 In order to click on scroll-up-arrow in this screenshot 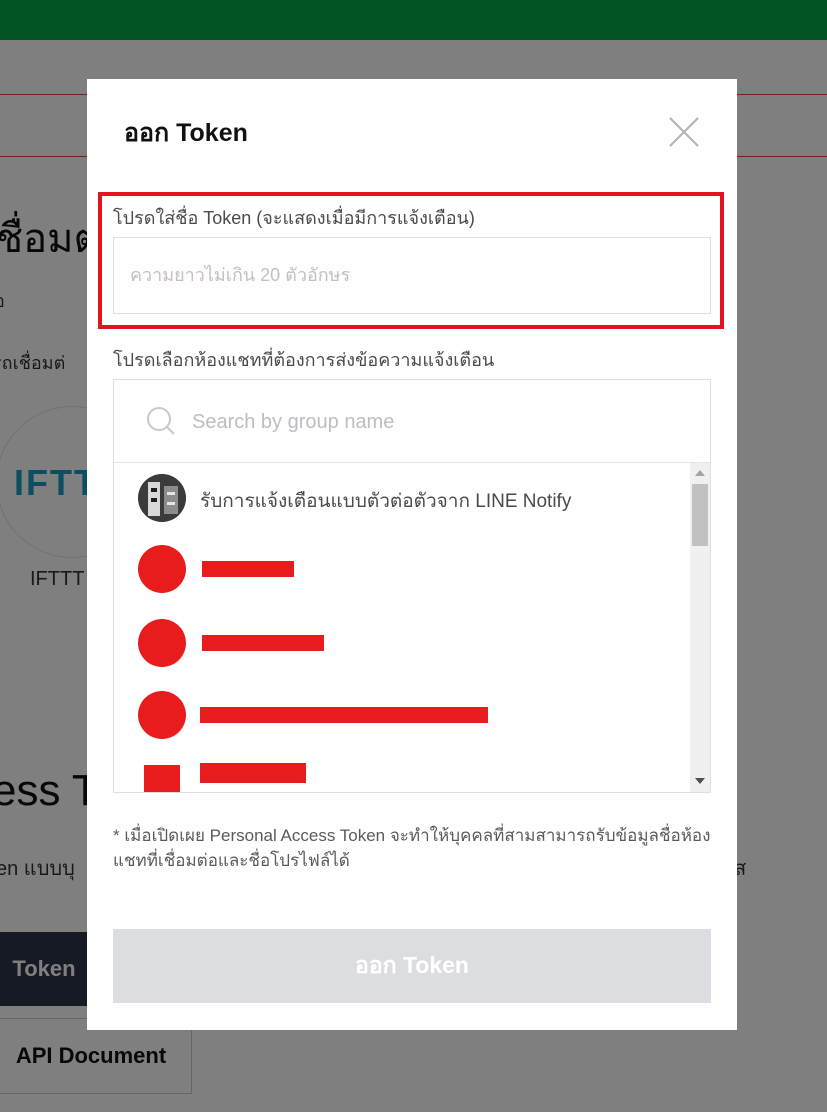, I will do `click(700, 473)`.